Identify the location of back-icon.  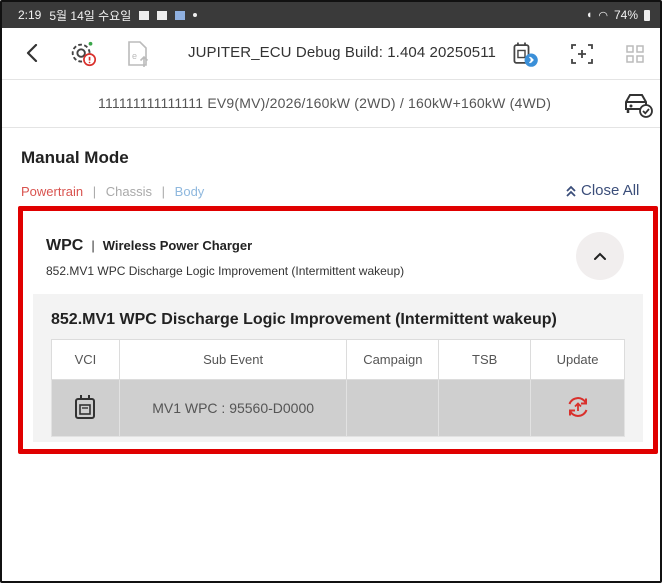
(32, 53).